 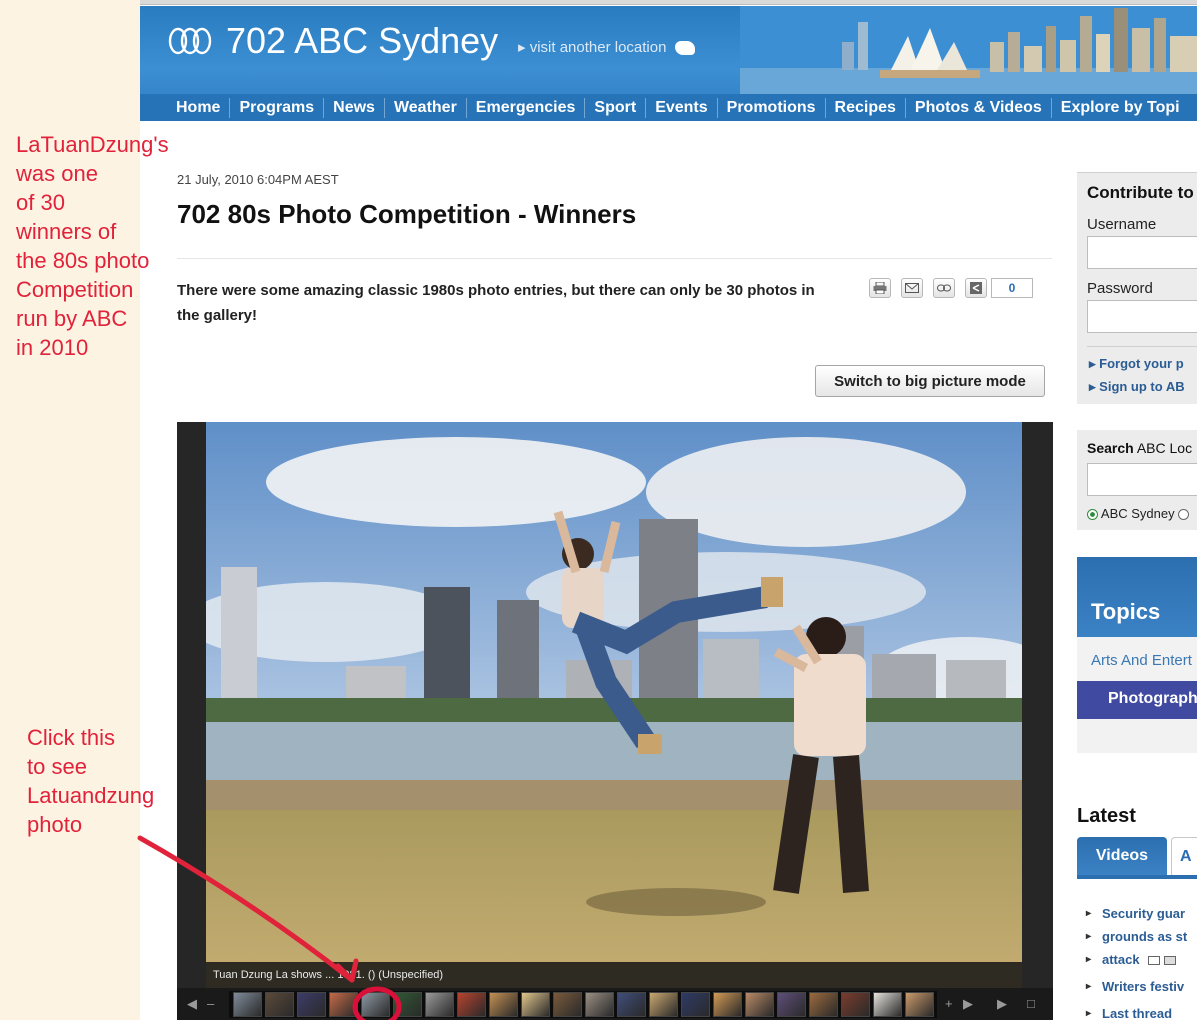 What do you see at coordinates (1122, 856) in the screenshot?
I see `tab-videos: Videos` at bounding box center [1122, 856].